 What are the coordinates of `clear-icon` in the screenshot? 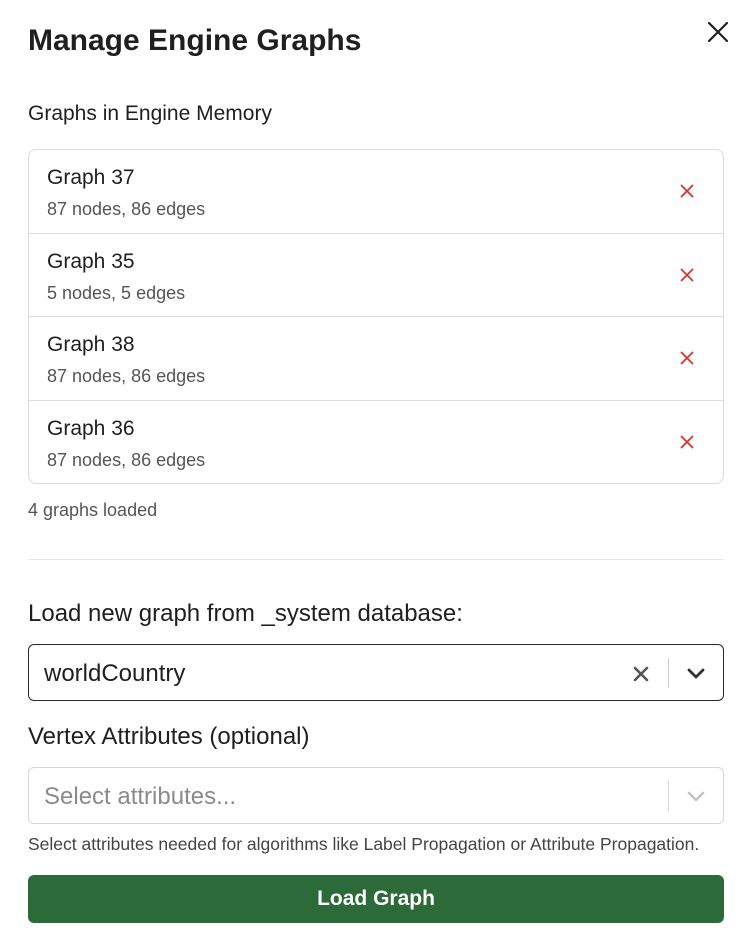 It's located at (641, 674).